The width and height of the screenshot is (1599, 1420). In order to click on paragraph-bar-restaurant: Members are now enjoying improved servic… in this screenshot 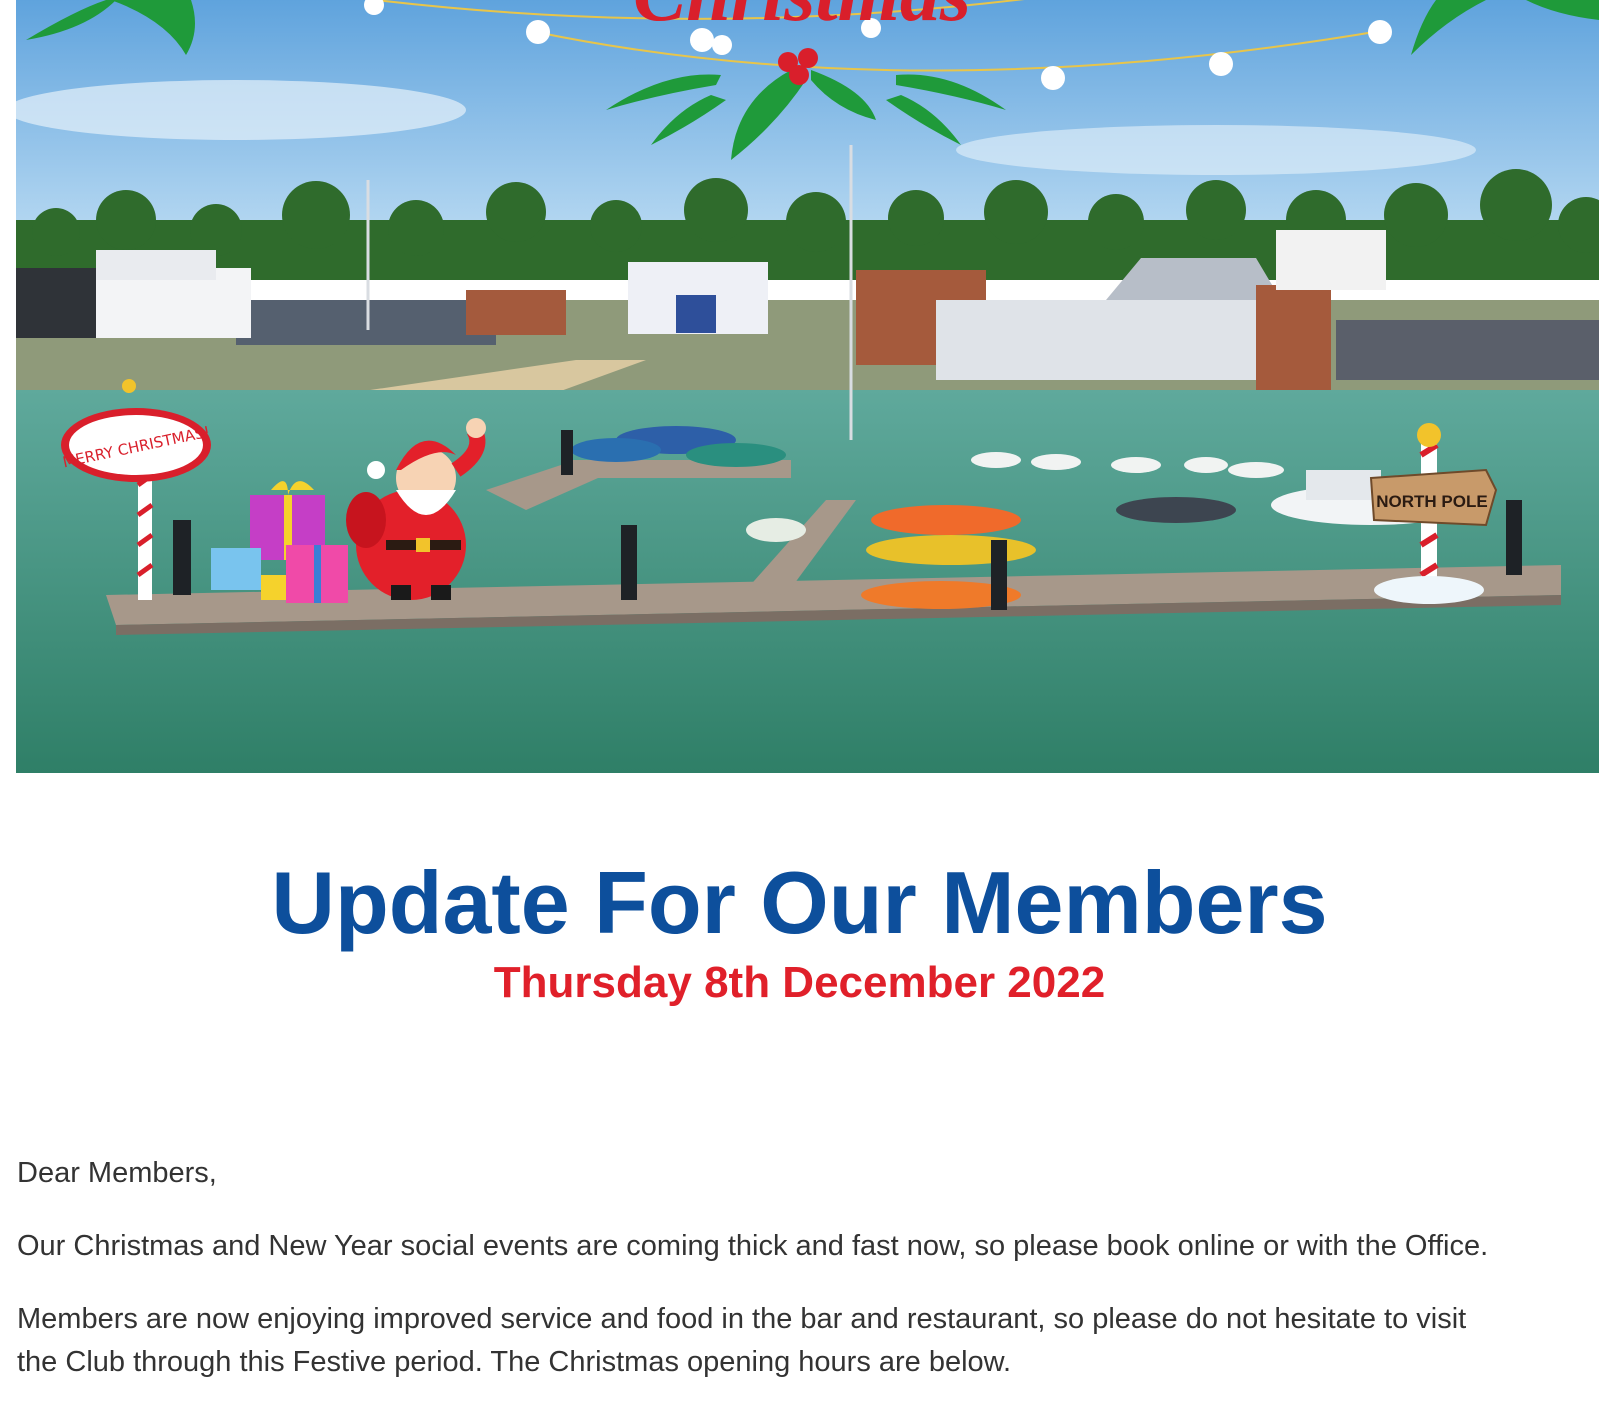, I will do `click(808, 1341)`.